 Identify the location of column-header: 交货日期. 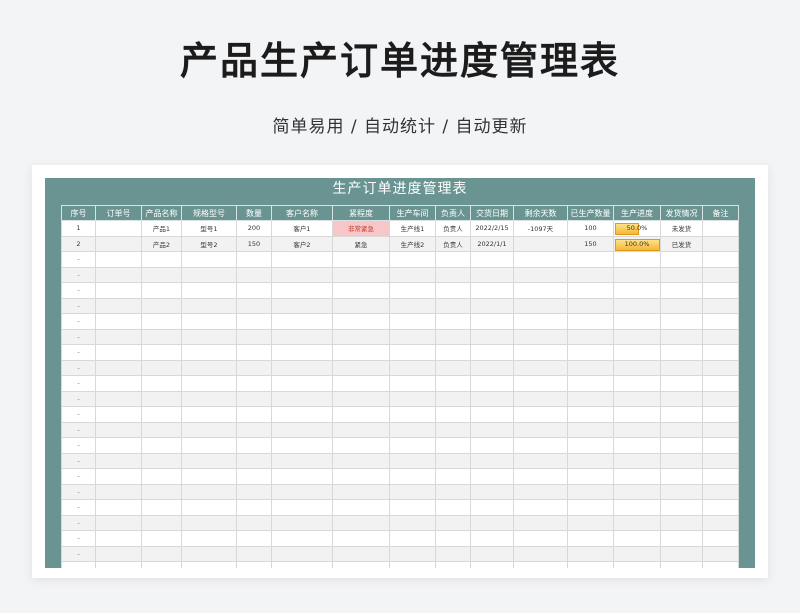
(492, 213).